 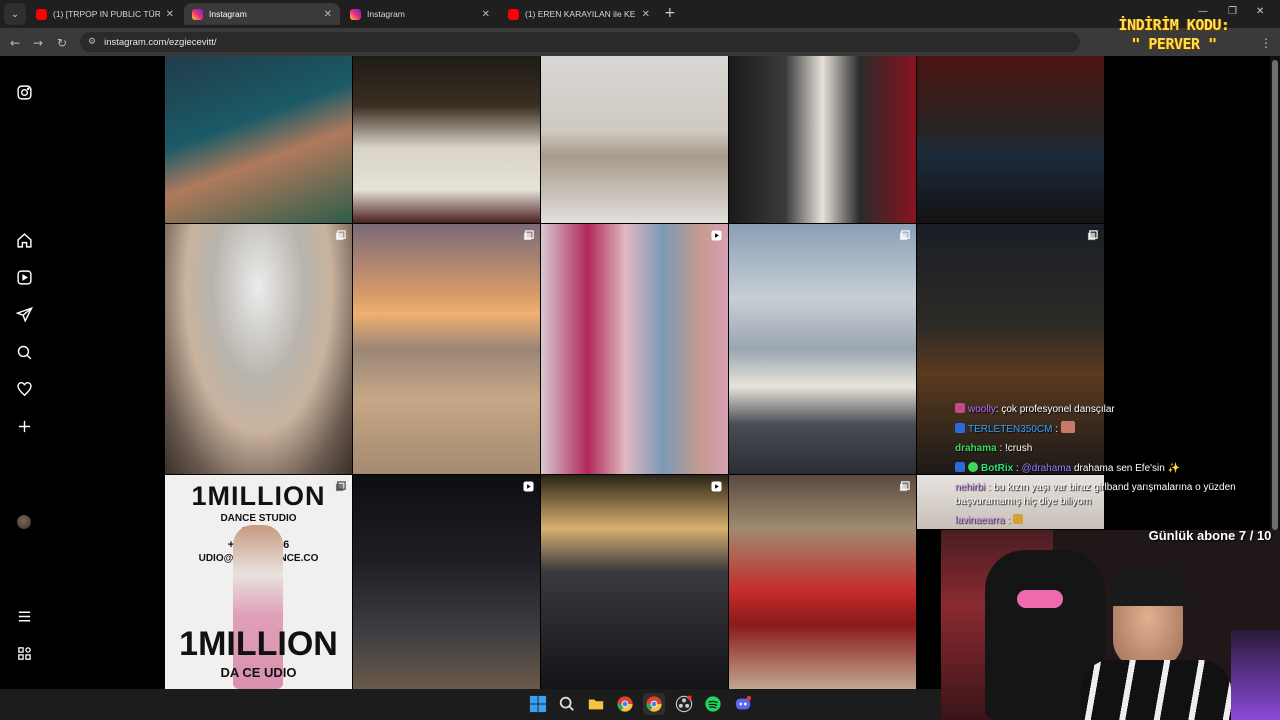 I want to click on verified-badge-icon, so click(x=973, y=466).